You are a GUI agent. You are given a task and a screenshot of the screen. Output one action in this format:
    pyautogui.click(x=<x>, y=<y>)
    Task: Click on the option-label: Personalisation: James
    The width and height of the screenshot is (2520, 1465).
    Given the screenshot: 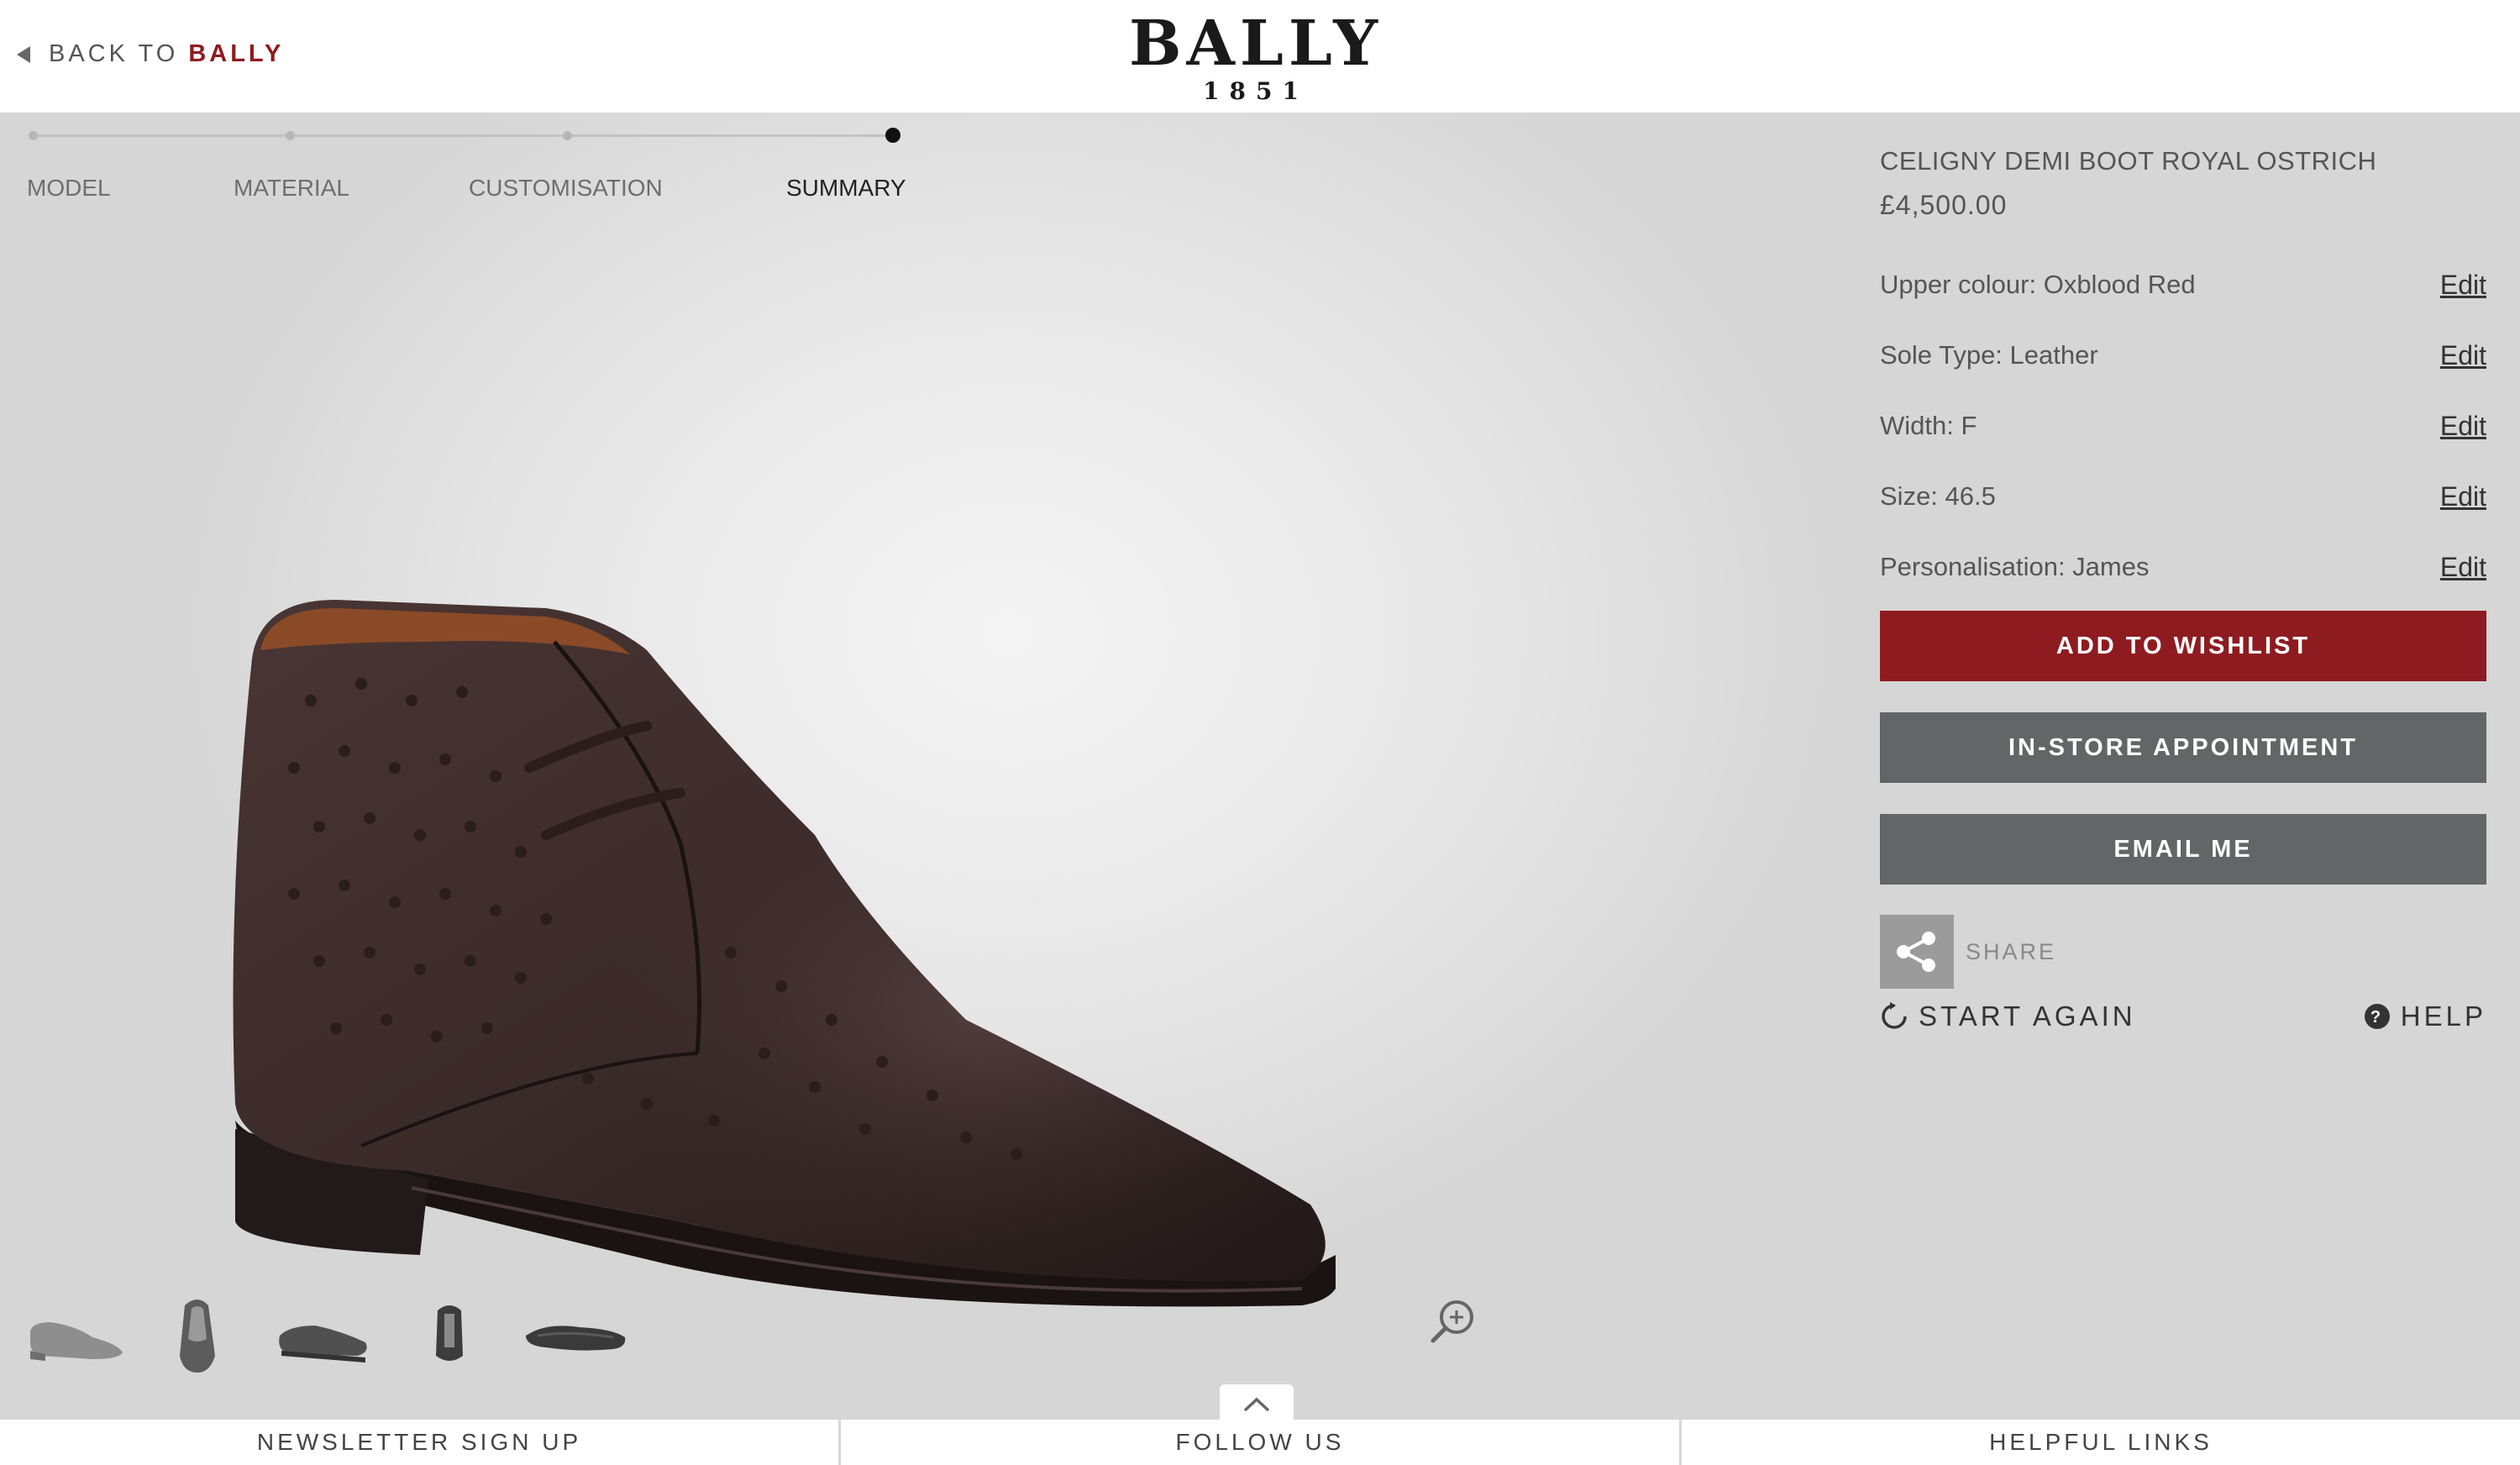 What is the action you would take?
    pyautogui.click(x=2015, y=566)
    